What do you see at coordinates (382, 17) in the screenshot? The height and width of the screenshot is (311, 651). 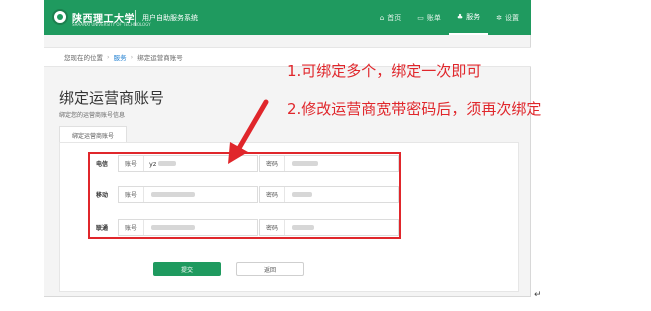 I see `home-icon: ⌂` at bounding box center [382, 17].